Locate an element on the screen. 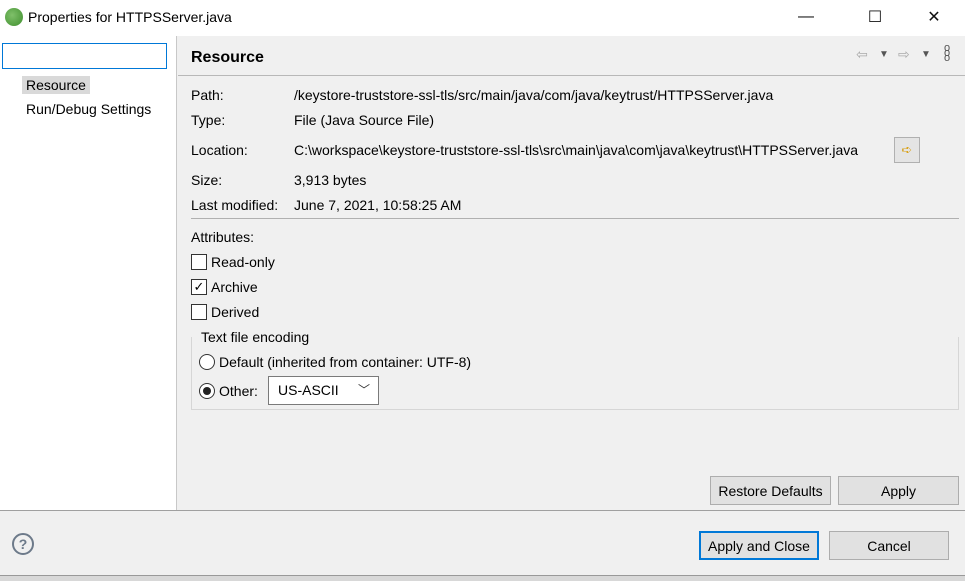  derived-checkbox is located at coordinates (199, 312).